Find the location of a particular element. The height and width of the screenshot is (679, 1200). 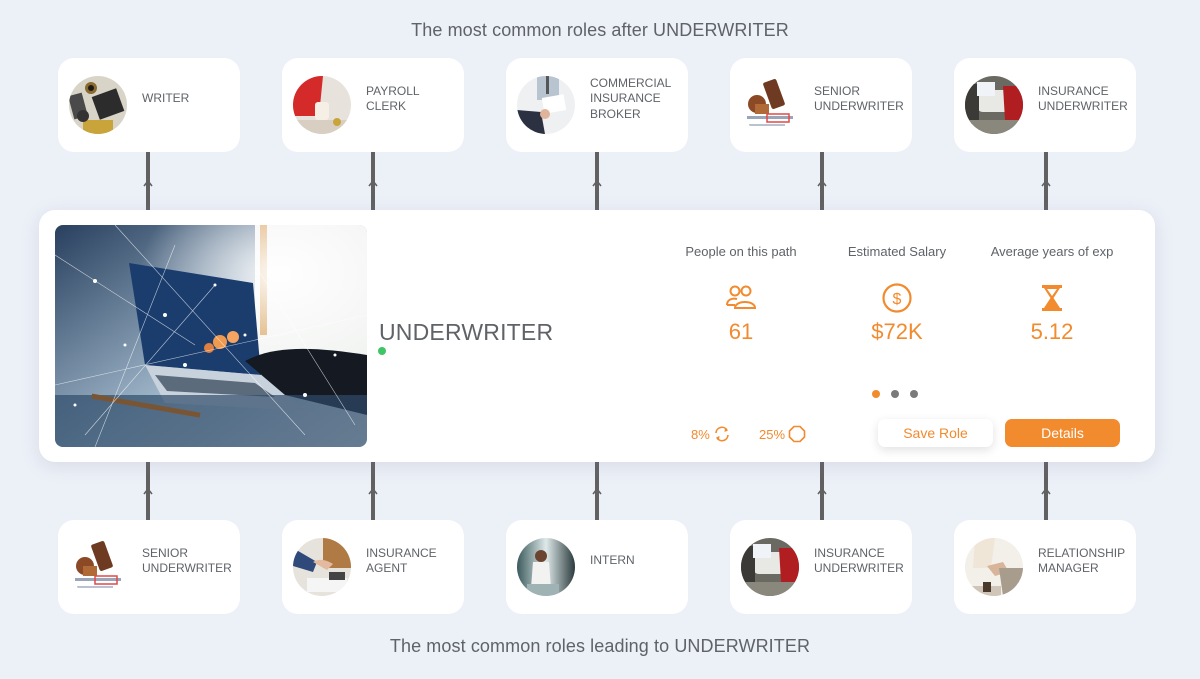

stat-people-on-path: People on this path 61 is located at coordinates (741, 294).